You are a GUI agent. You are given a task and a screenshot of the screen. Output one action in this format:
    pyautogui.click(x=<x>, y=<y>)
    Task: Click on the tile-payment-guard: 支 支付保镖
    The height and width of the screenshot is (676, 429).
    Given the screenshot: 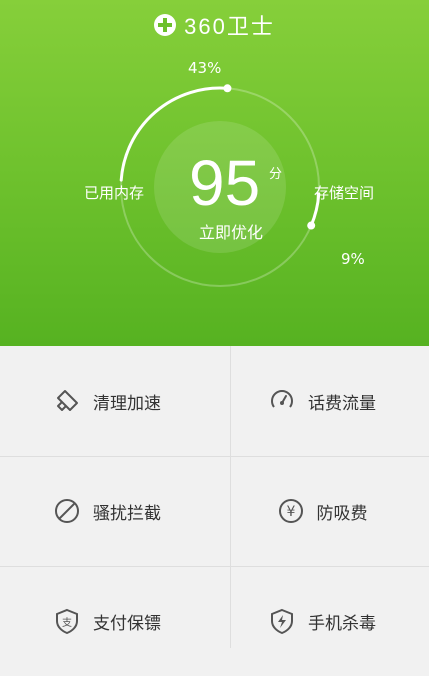 What is the action you would take?
    pyautogui.click(x=107, y=621)
    